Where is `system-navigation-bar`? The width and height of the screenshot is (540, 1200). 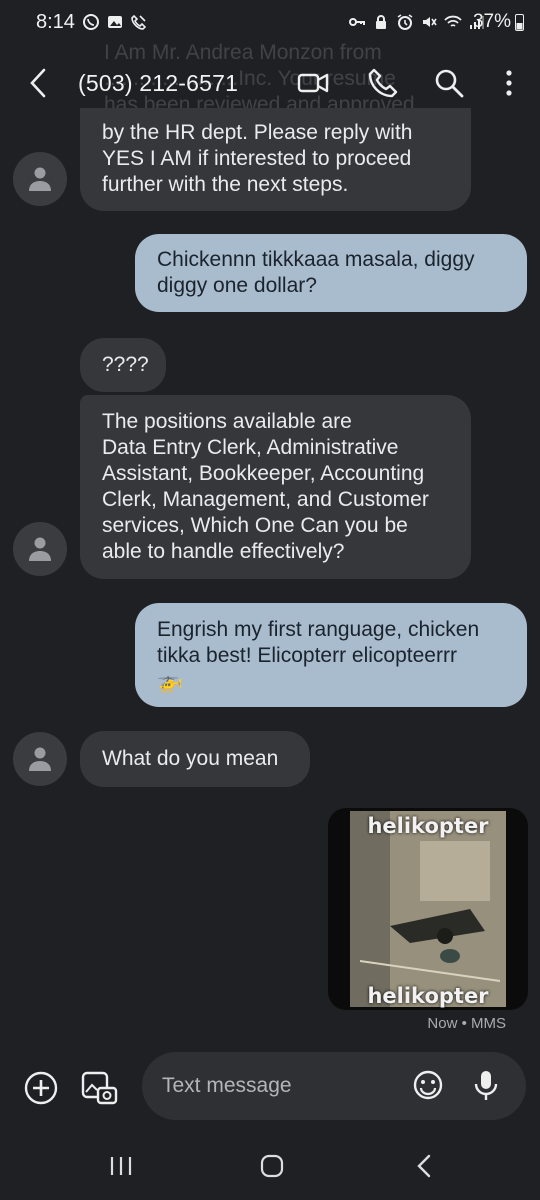
system-navigation-bar is located at coordinates (270, 1165).